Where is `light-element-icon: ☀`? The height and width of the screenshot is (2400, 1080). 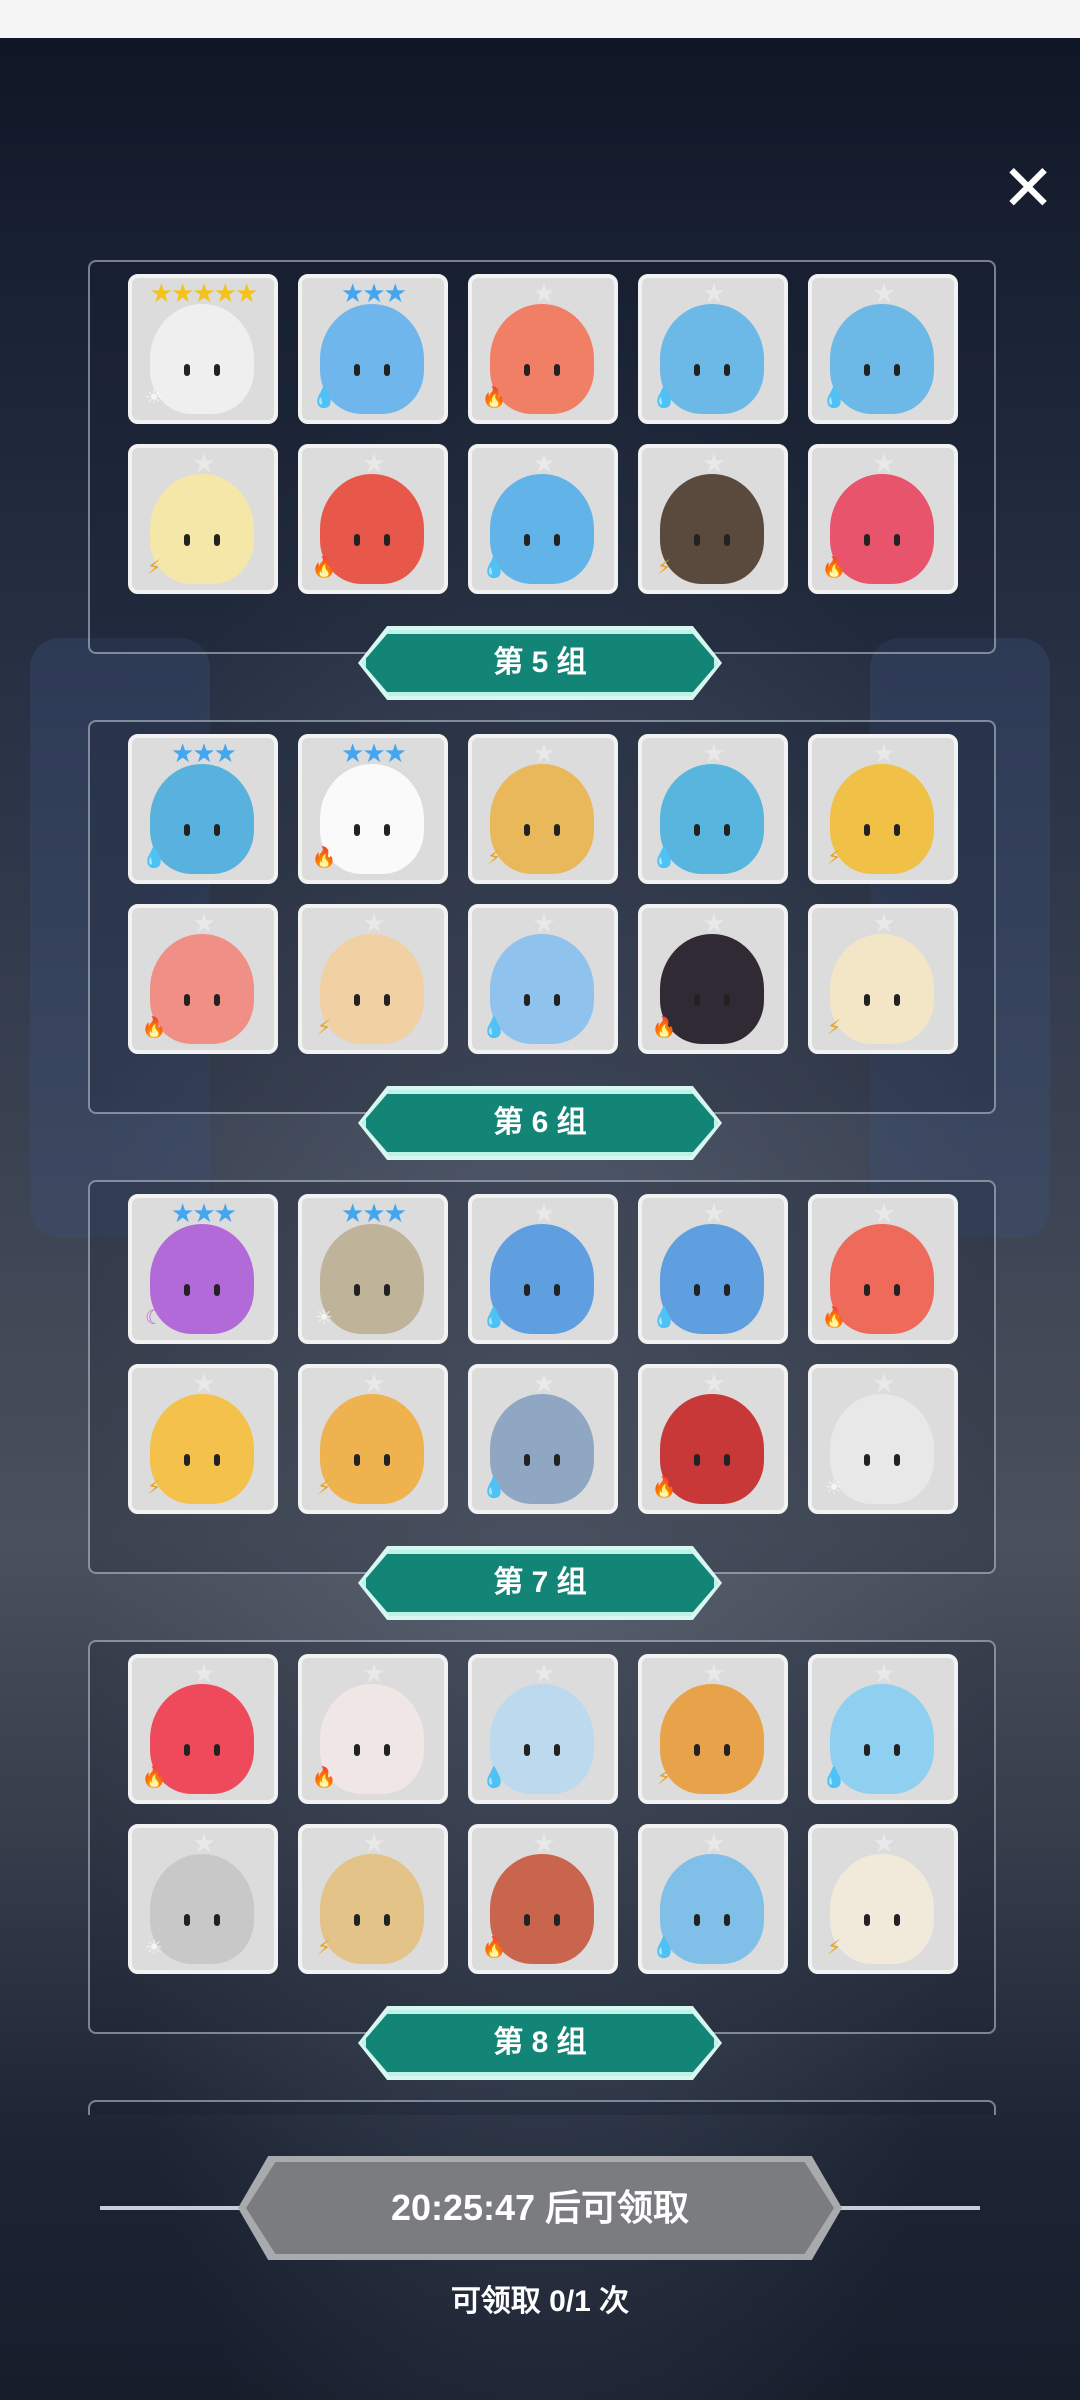 light-element-icon: ☀ is located at coordinates (324, 1318).